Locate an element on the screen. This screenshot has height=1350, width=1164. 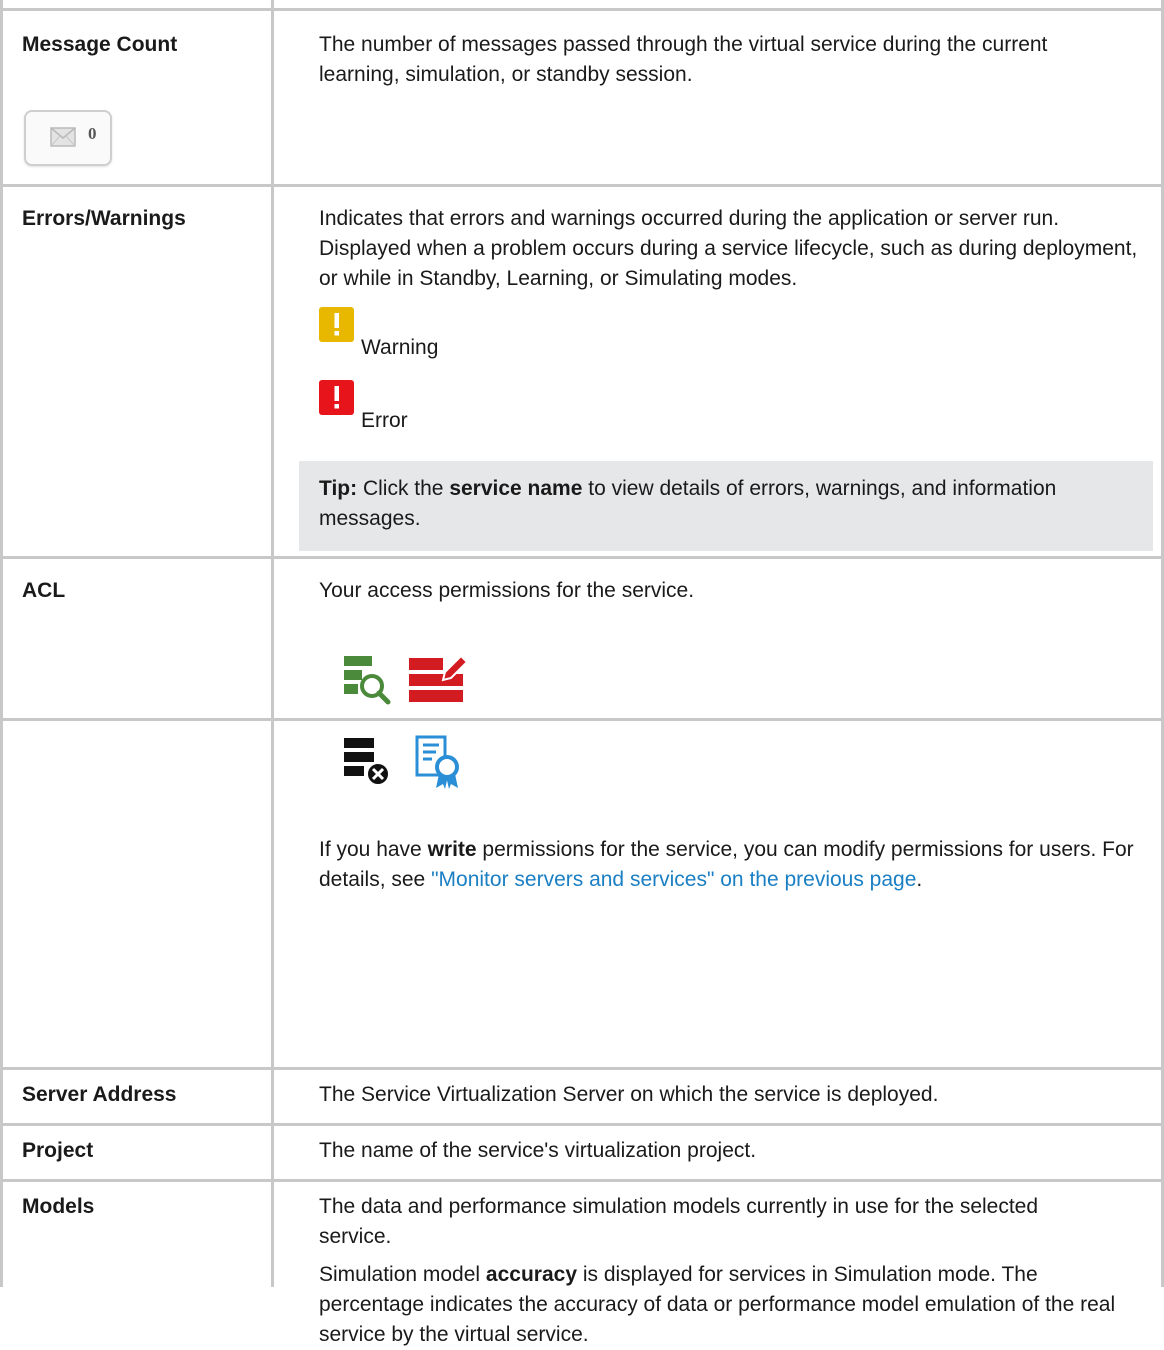
tip-prefix: Tip: is located at coordinates (338, 488).